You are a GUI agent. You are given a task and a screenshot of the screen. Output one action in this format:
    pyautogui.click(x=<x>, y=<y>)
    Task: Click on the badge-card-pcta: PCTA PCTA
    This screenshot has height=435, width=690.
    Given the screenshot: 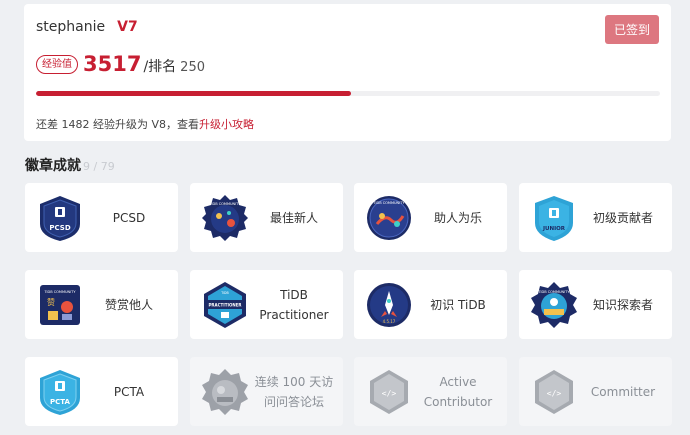 What is the action you would take?
    pyautogui.click(x=101, y=391)
    